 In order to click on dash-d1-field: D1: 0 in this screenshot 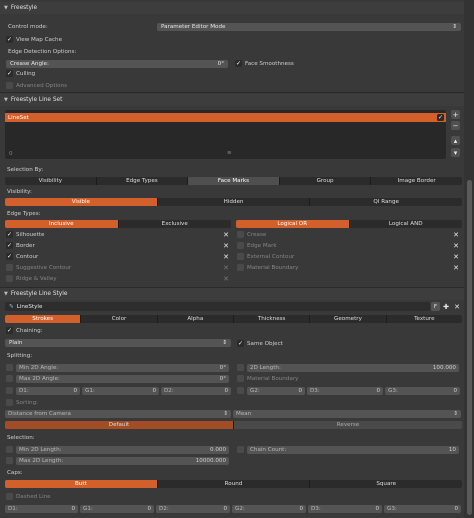, I will do `click(41, 509)`.